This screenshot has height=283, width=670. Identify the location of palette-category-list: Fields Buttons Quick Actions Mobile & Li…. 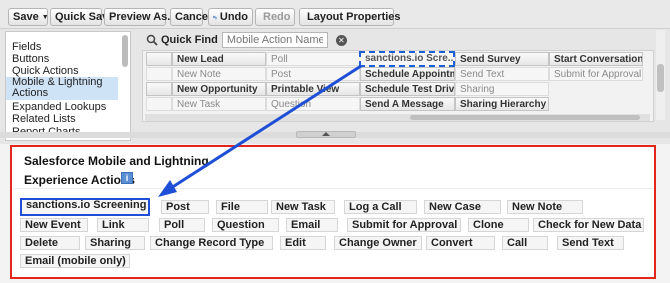
(68, 86).